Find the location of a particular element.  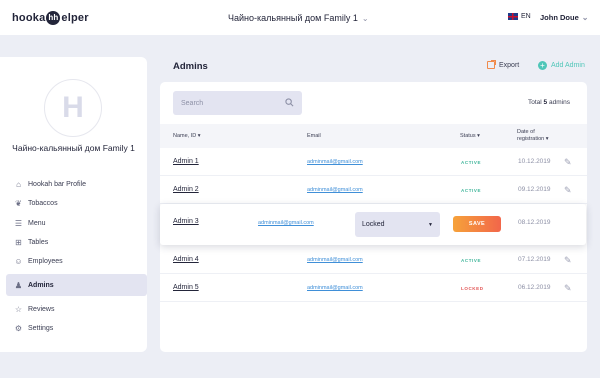

logo: hooka hh elper is located at coordinates (50, 18).